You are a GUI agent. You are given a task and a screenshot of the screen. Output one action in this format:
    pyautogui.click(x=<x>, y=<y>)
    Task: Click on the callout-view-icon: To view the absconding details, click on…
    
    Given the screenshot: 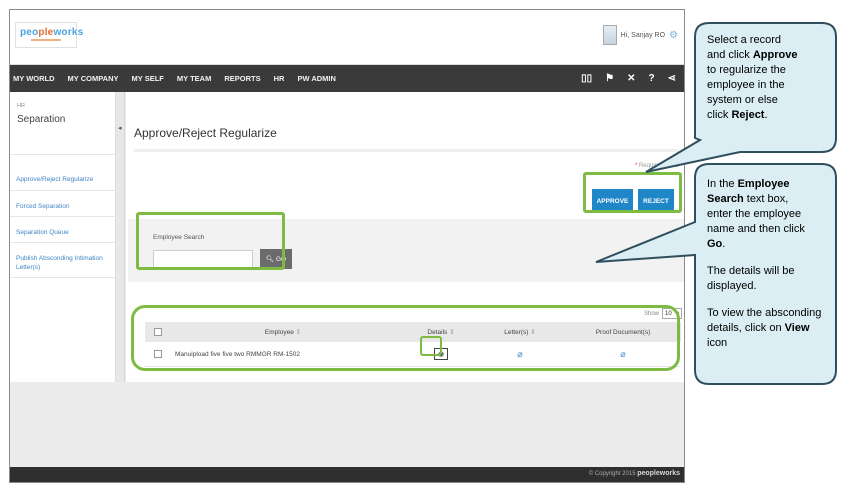 What is the action you would take?
    pyautogui.click(x=764, y=328)
    